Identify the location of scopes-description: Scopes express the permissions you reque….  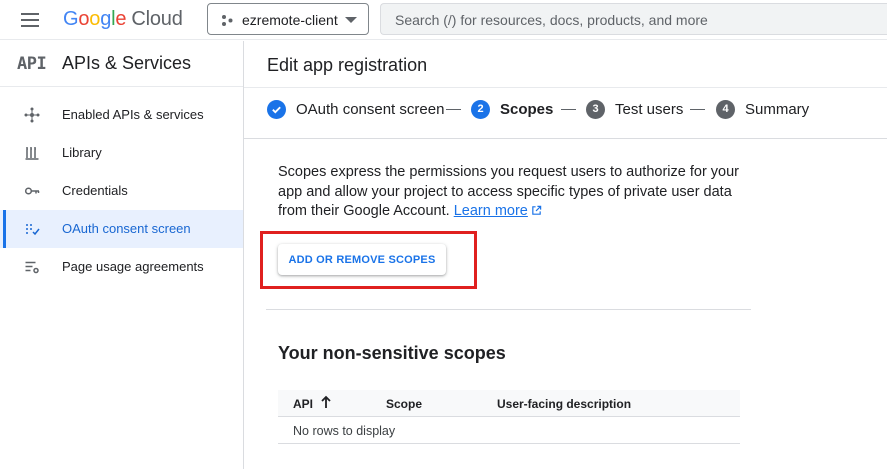
(513, 192).